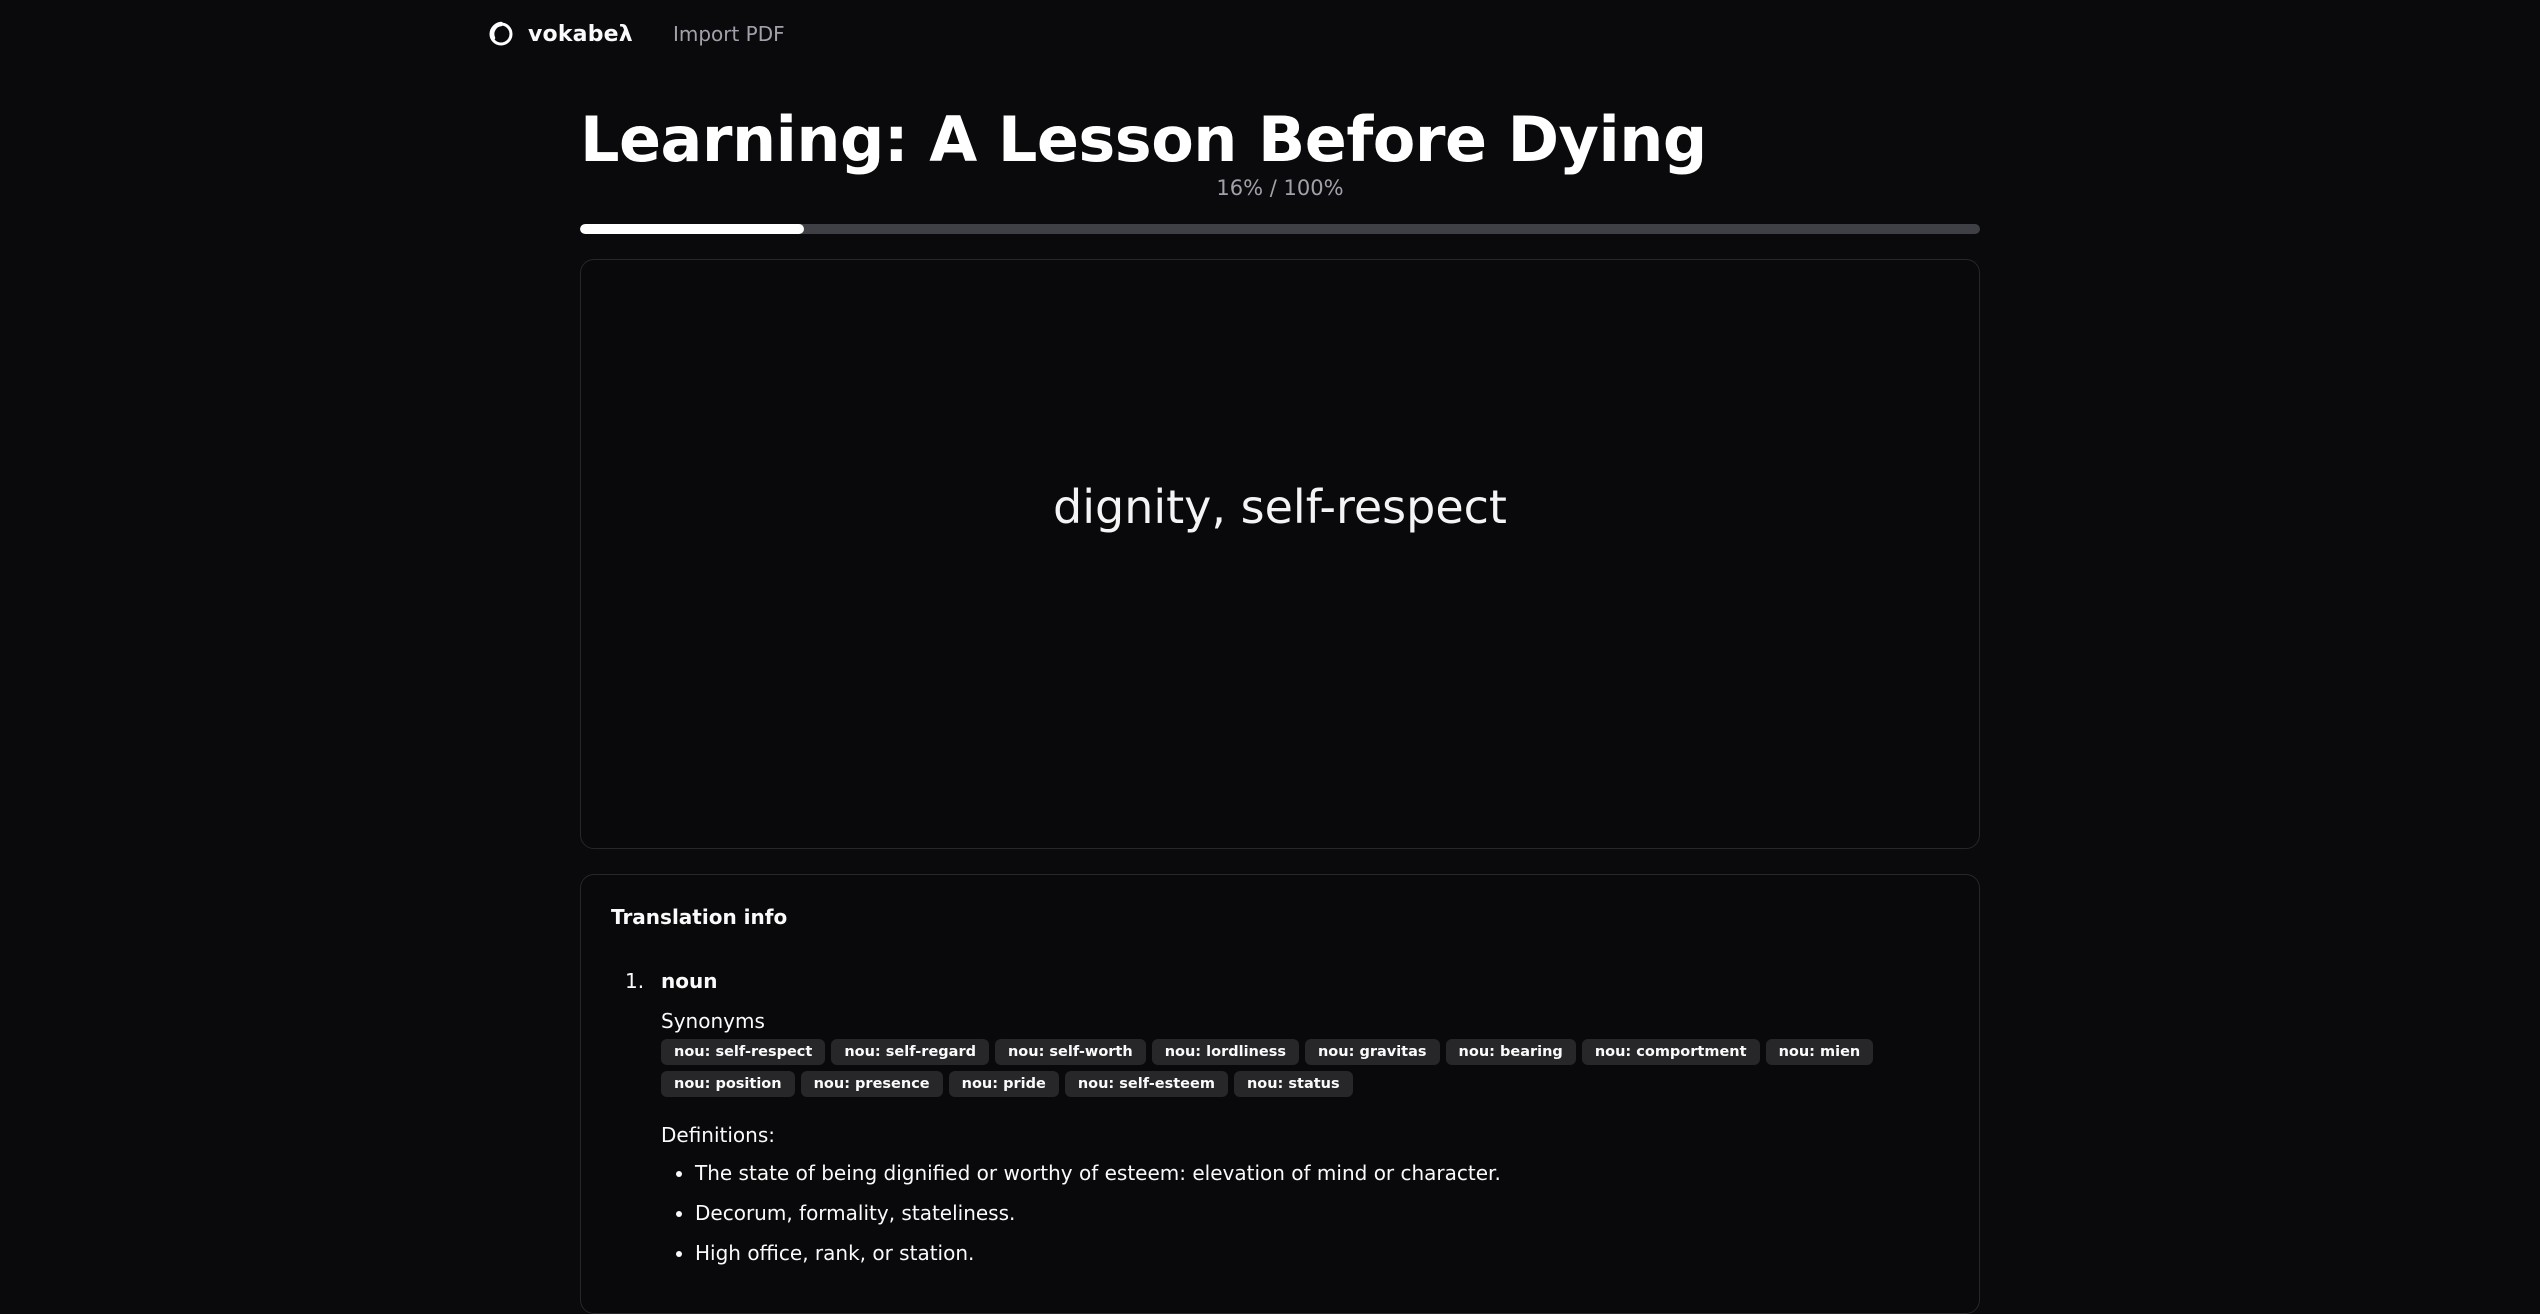  I want to click on synonym-tag: nou: self-esteem, so click(1146, 1084).